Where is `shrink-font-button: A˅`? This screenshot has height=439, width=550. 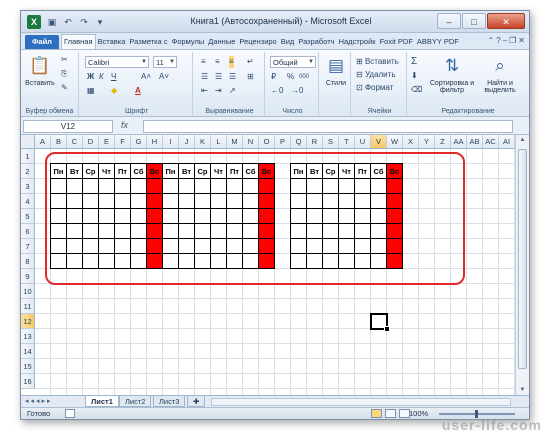 shrink-font-button: A˅ is located at coordinates (164, 77).